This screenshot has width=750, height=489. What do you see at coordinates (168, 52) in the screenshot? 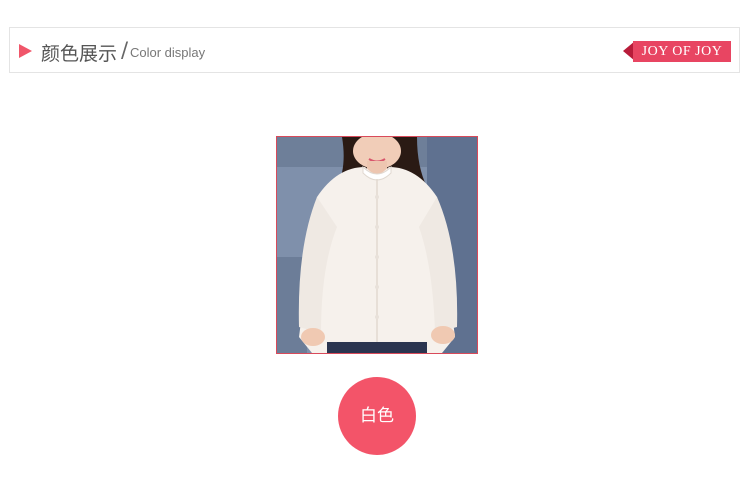
I see `section-title-en: Color display` at bounding box center [168, 52].